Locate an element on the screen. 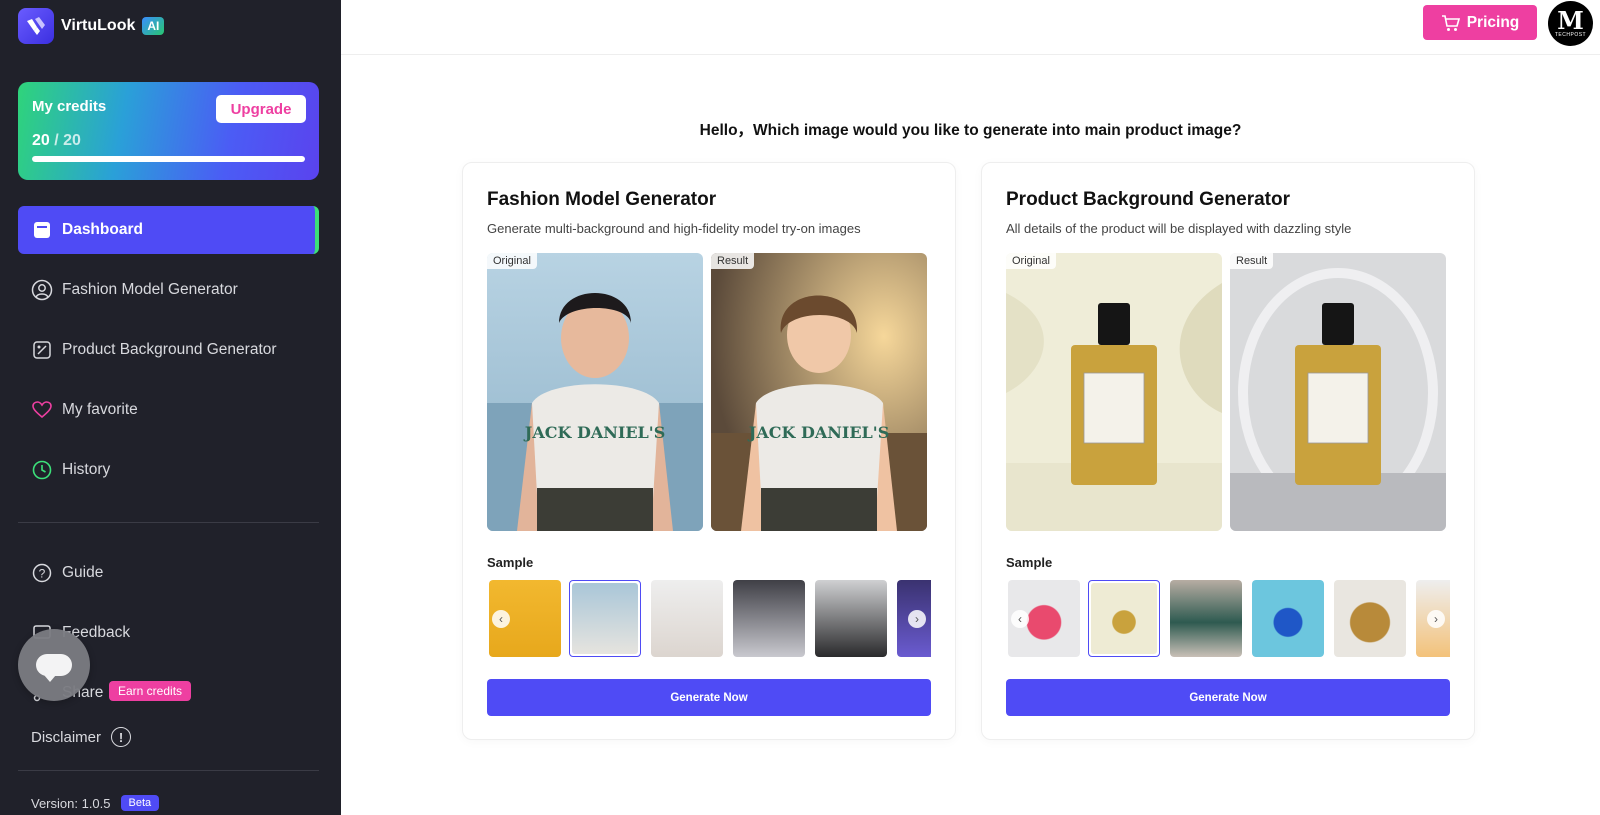  earn-credits-badge: Earn credits is located at coordinates (150, 691).